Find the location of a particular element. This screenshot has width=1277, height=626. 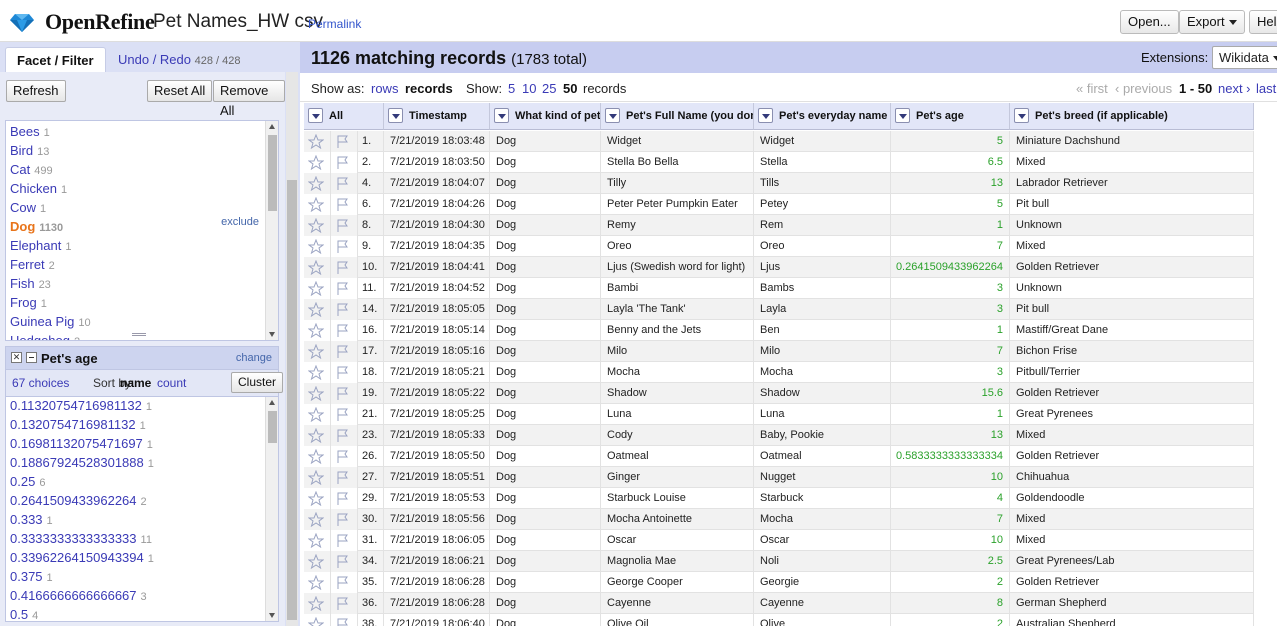

full-name-cell: Olive Oil is located at coordinates (677, 620).